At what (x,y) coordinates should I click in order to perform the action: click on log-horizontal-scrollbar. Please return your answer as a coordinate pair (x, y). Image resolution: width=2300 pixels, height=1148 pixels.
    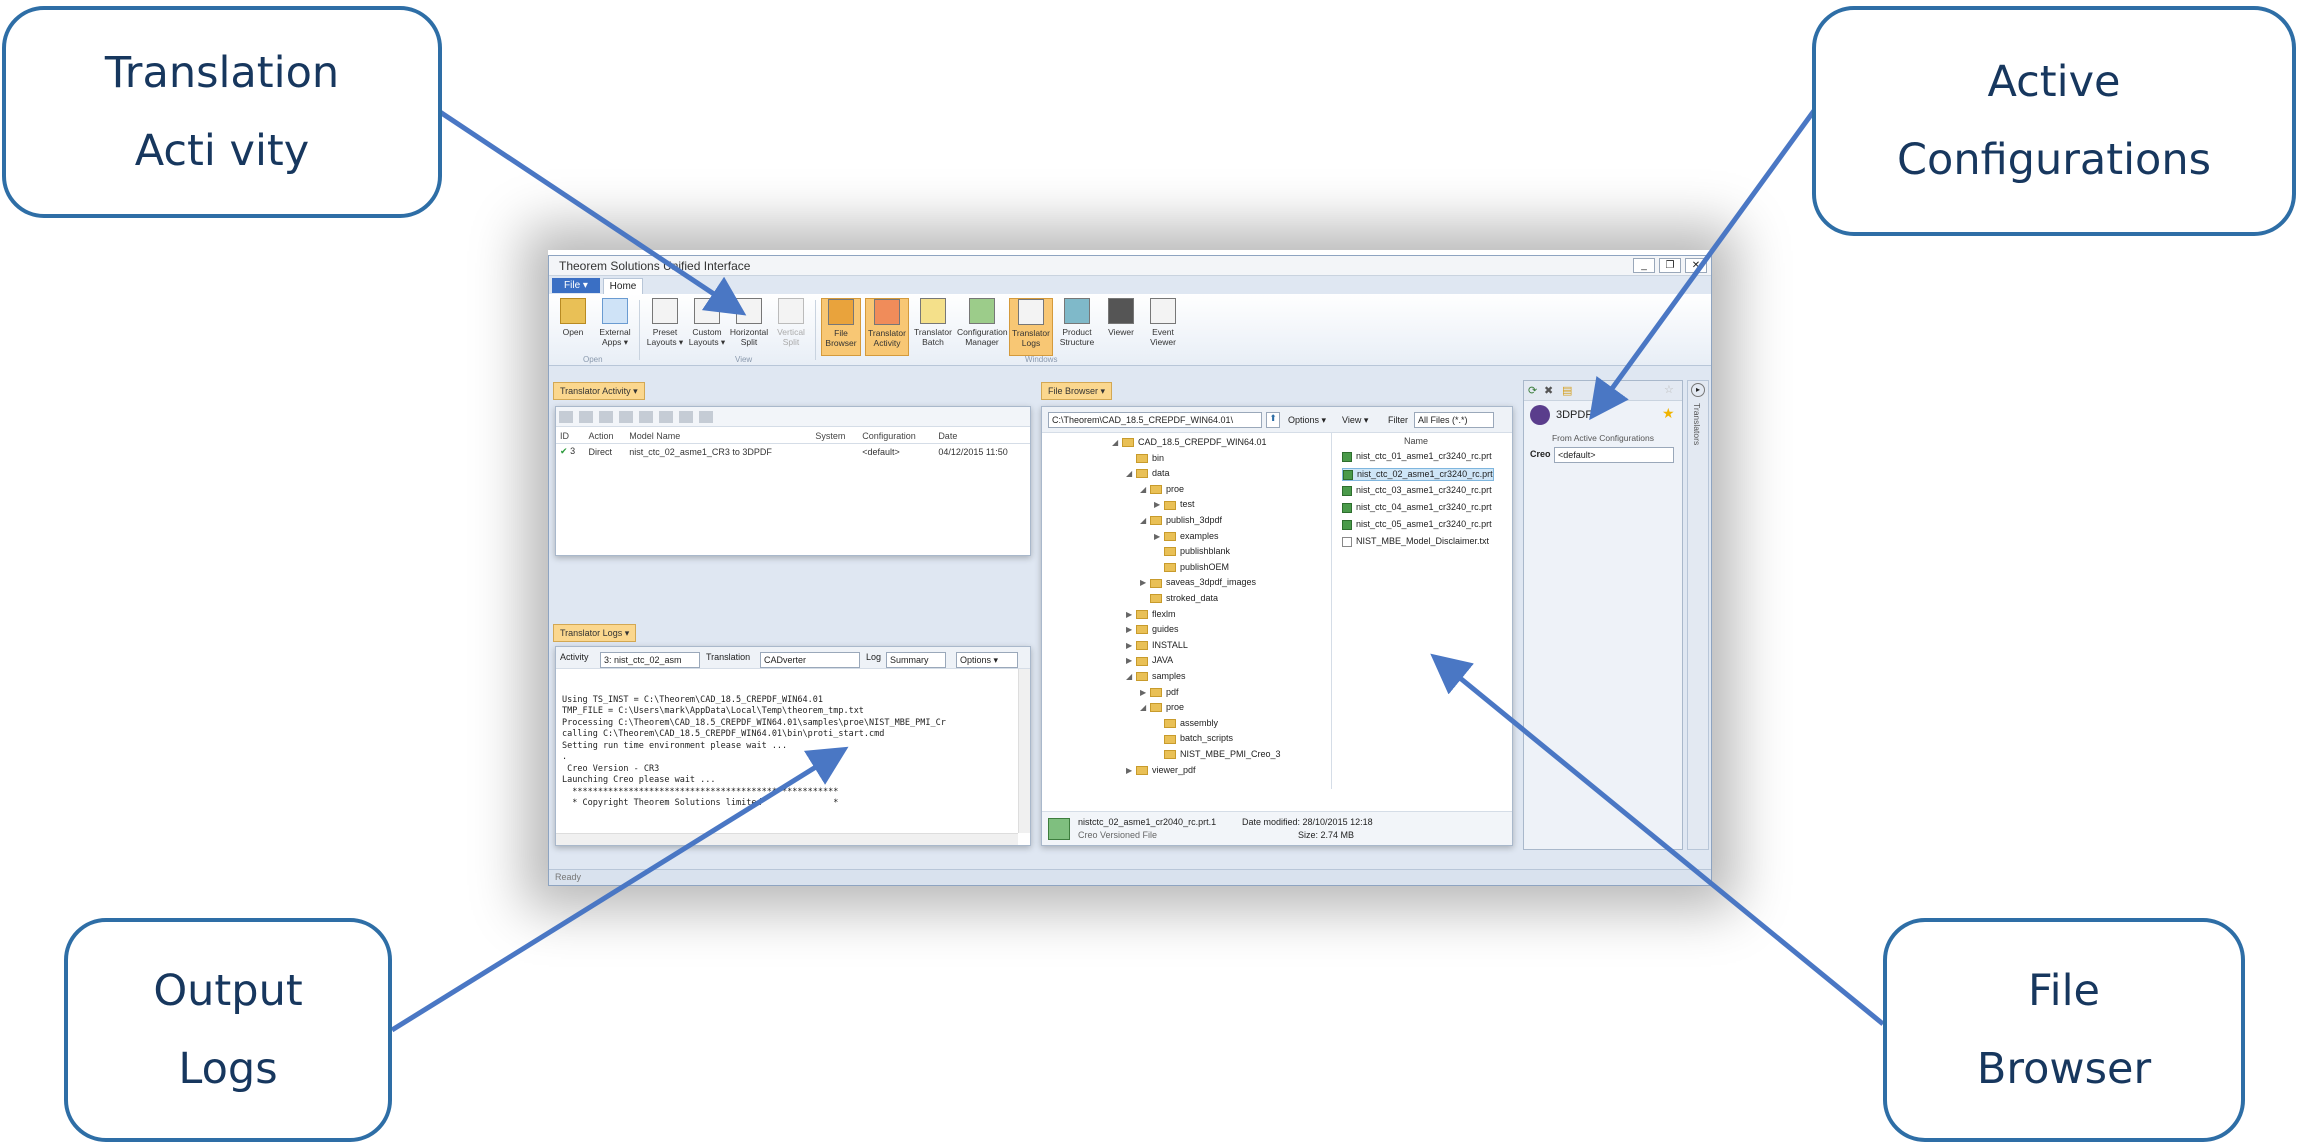
    Looking at the image, I should click on (787, 839).